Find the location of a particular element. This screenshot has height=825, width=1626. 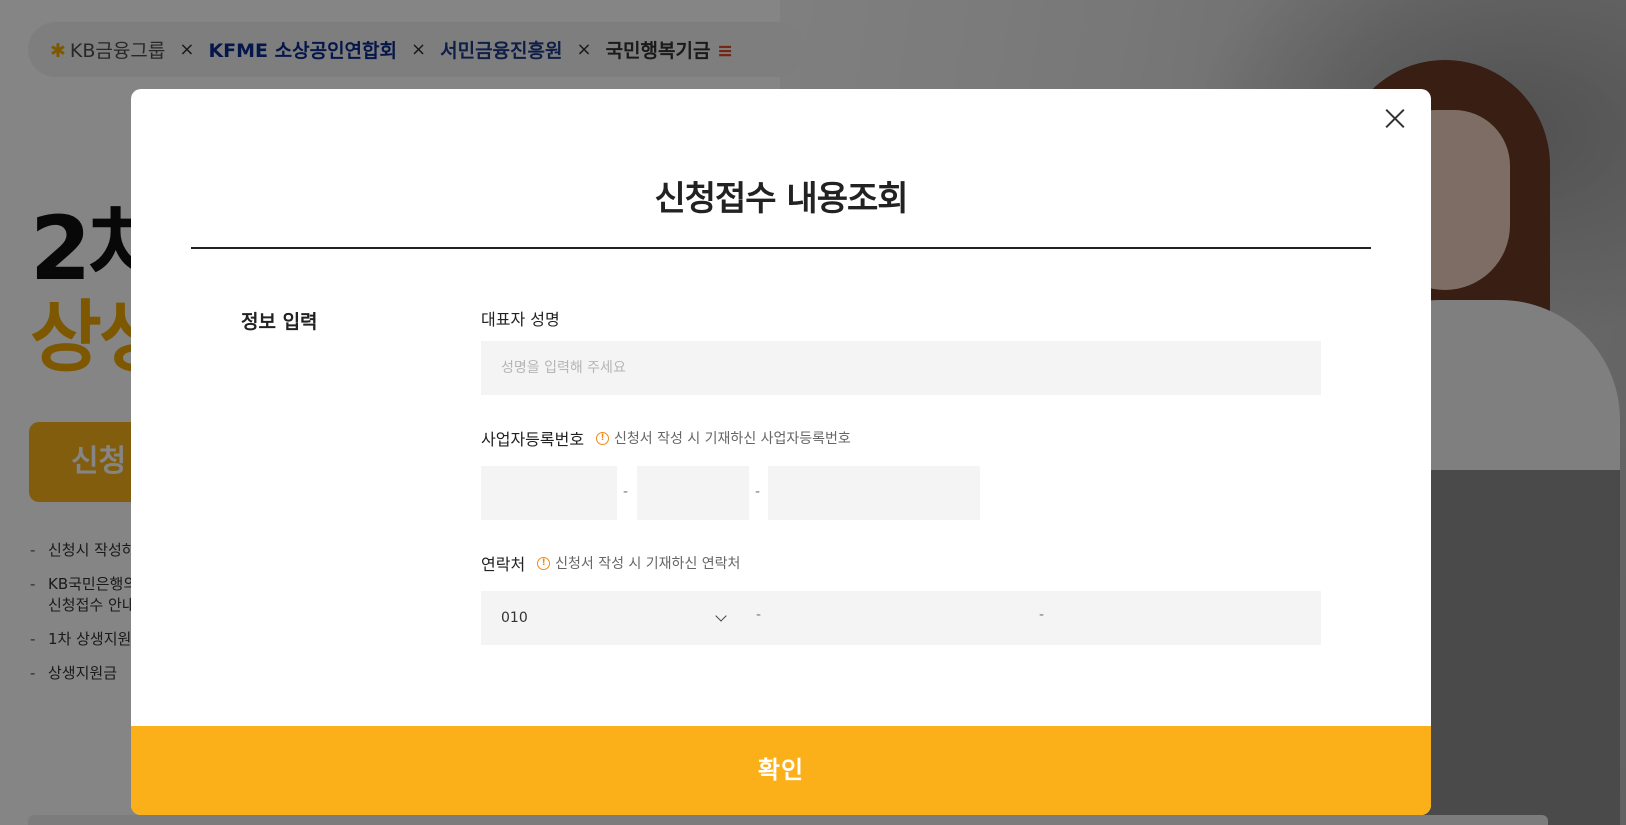

close-icon is located at coordinates (1395, 119).